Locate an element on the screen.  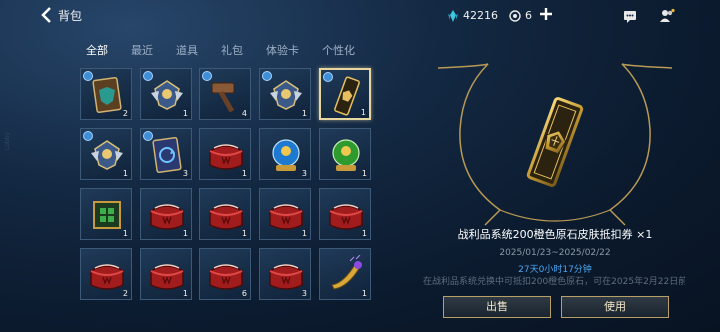
currency-b-value: 6 is located at coordinates (528, 15).